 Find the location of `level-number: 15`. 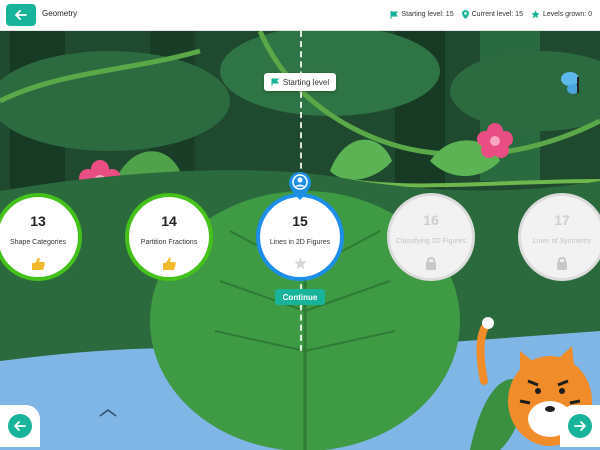

level-number: 15 is located at coordinates (300, 221).